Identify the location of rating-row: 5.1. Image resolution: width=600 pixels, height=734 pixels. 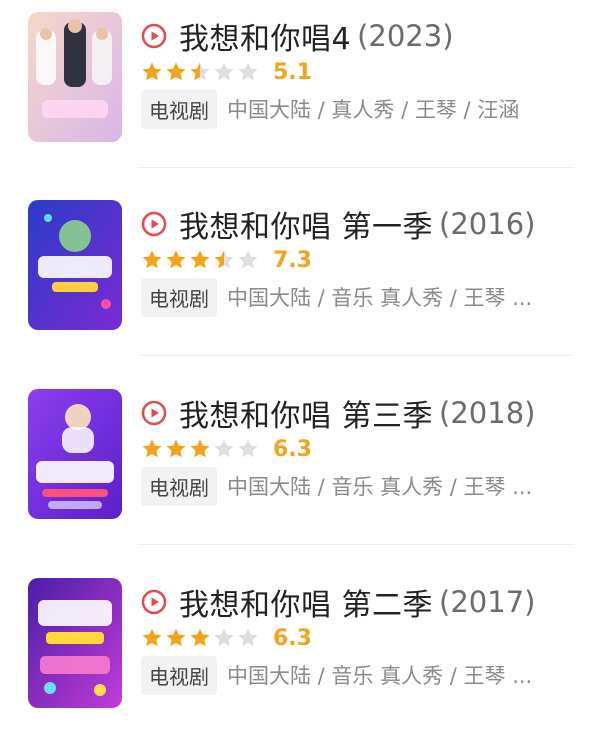
(226, 72).